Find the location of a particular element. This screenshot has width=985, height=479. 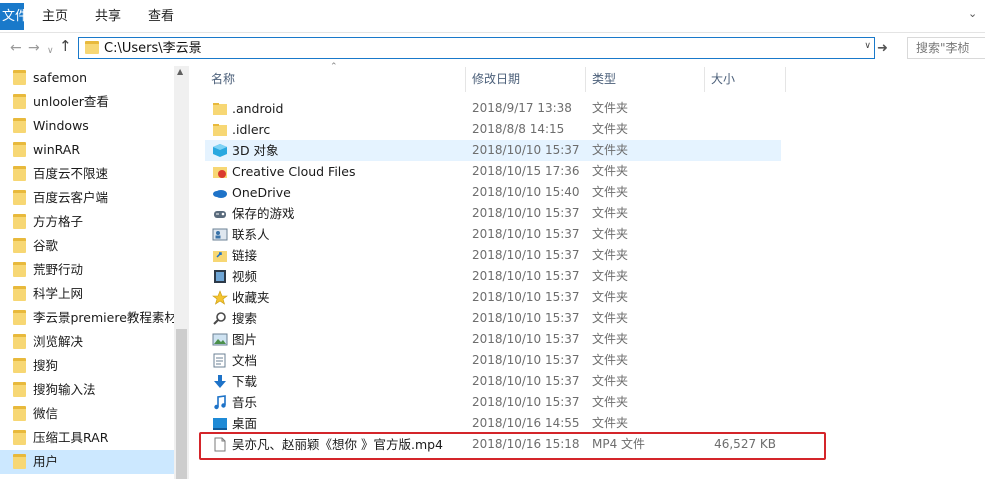

address-path: C:\Users\李云景 is located at coordinates (153, 48).